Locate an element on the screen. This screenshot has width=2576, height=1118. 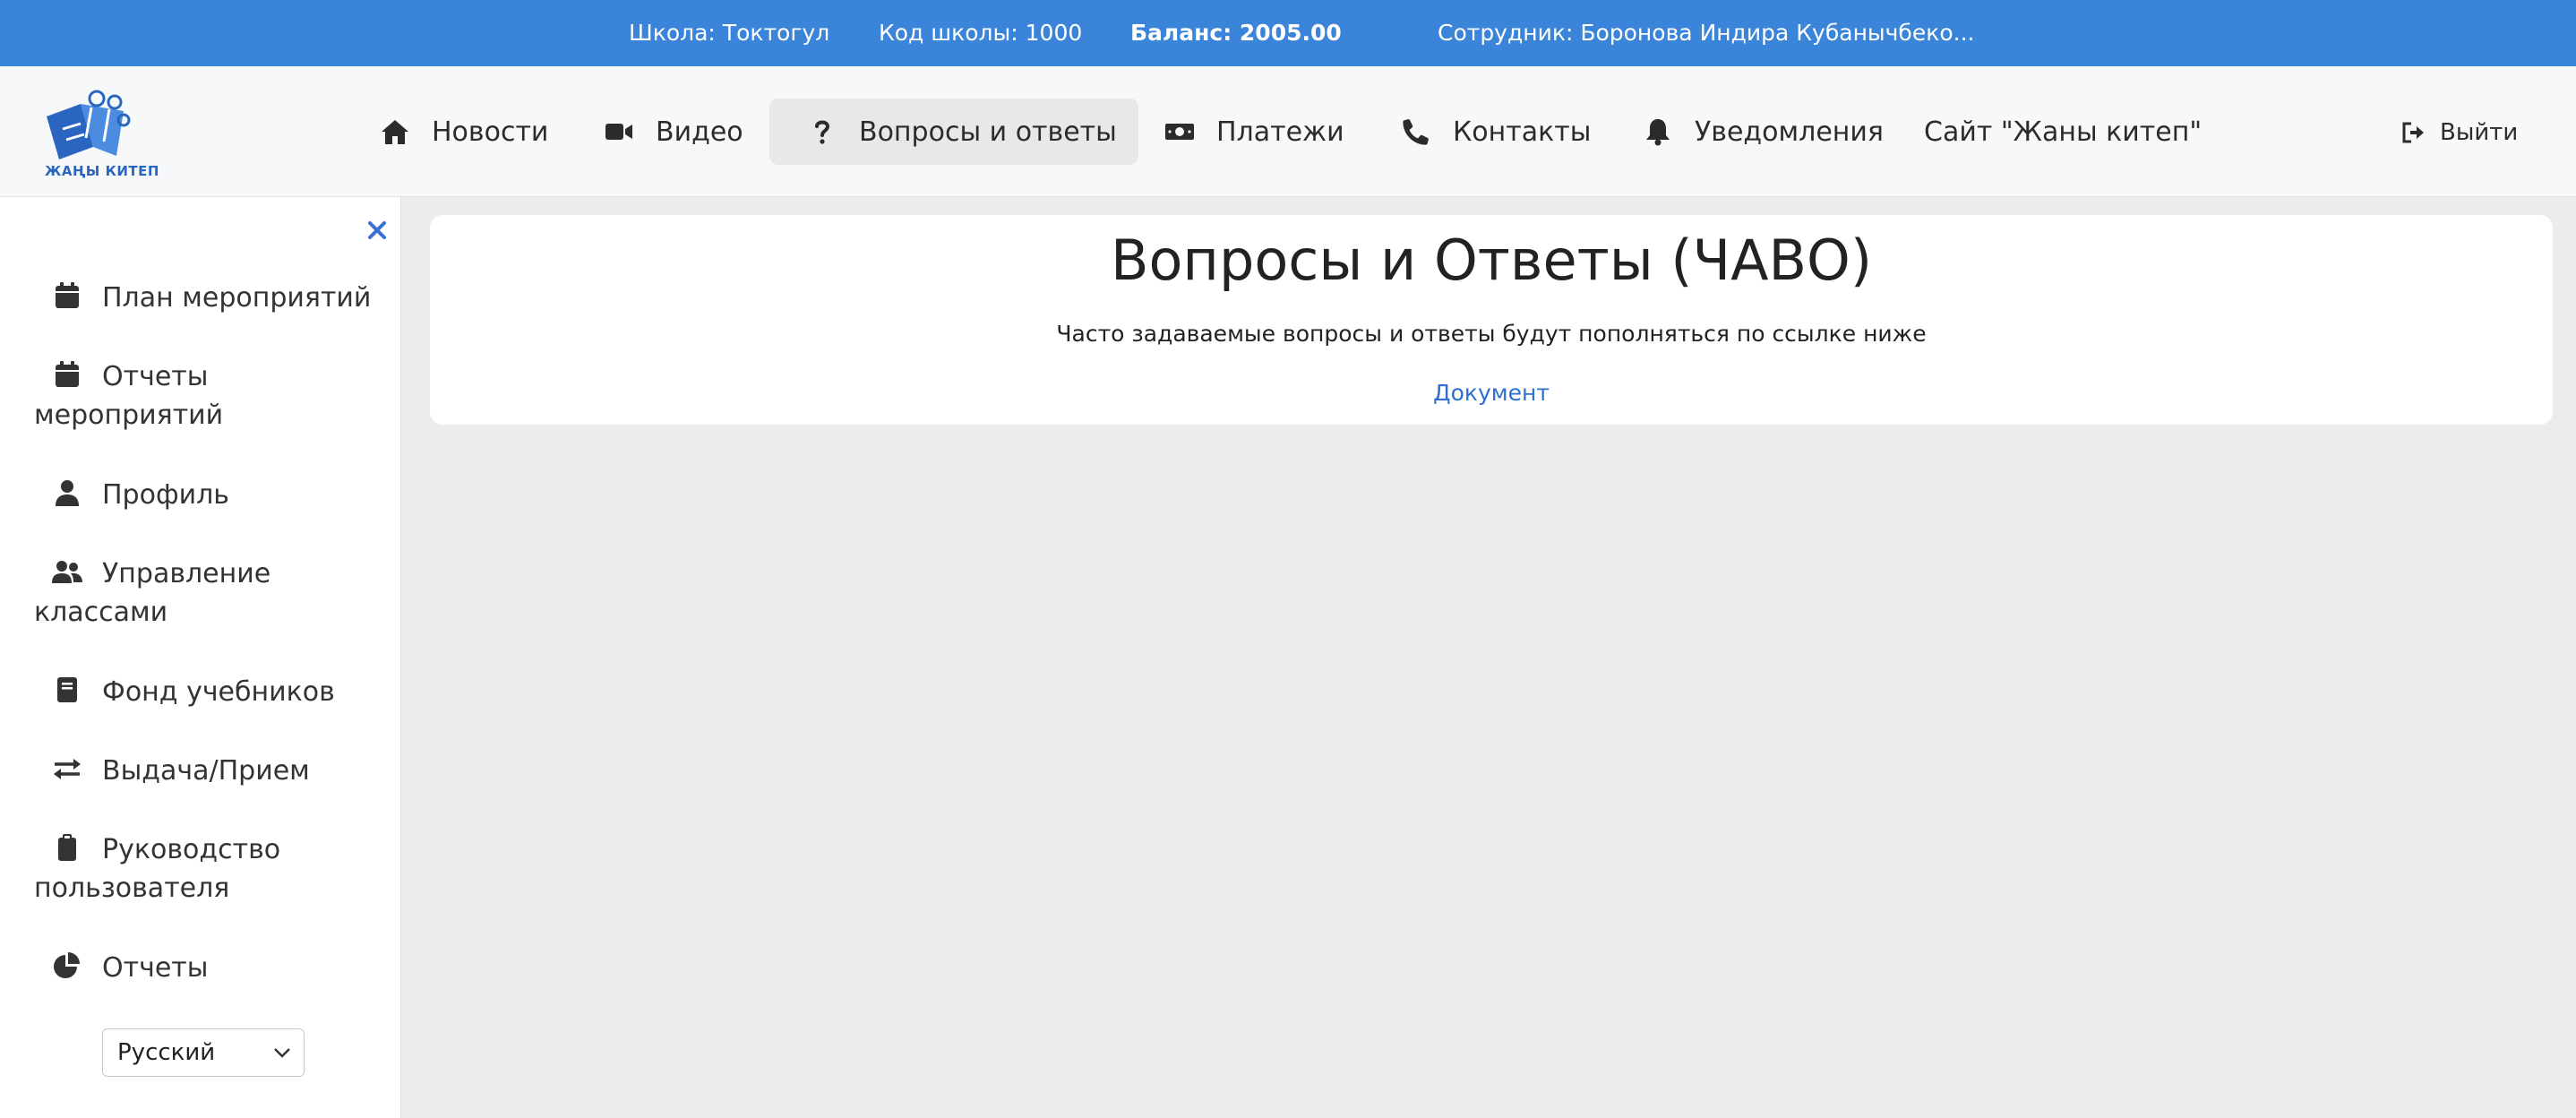
sign-out-icon is located at coordinates (2413, 132).